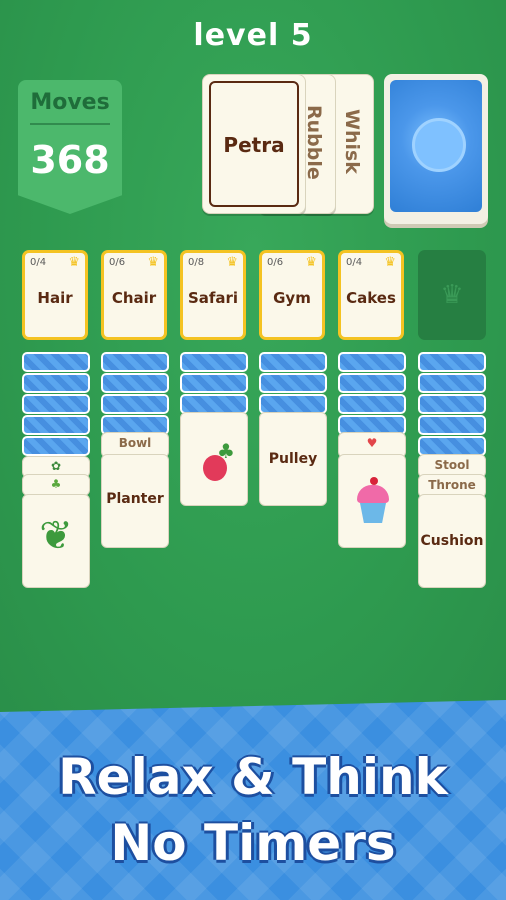 This screenshot has width=506, height=900. What do you see at coordinates (301, 35) in the screenshot?
I see `level-number: 5` at bounding box center [301, 35].